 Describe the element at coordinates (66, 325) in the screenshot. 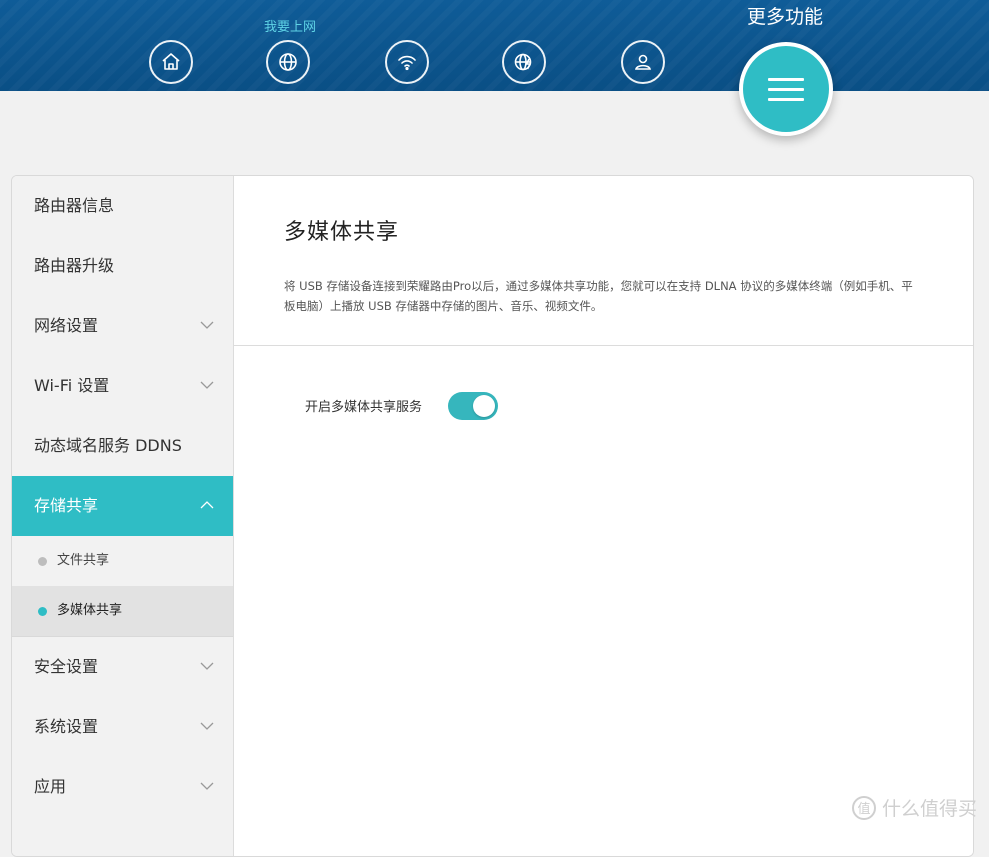

I see `sidebar-item-label: 网络设置` at that location.